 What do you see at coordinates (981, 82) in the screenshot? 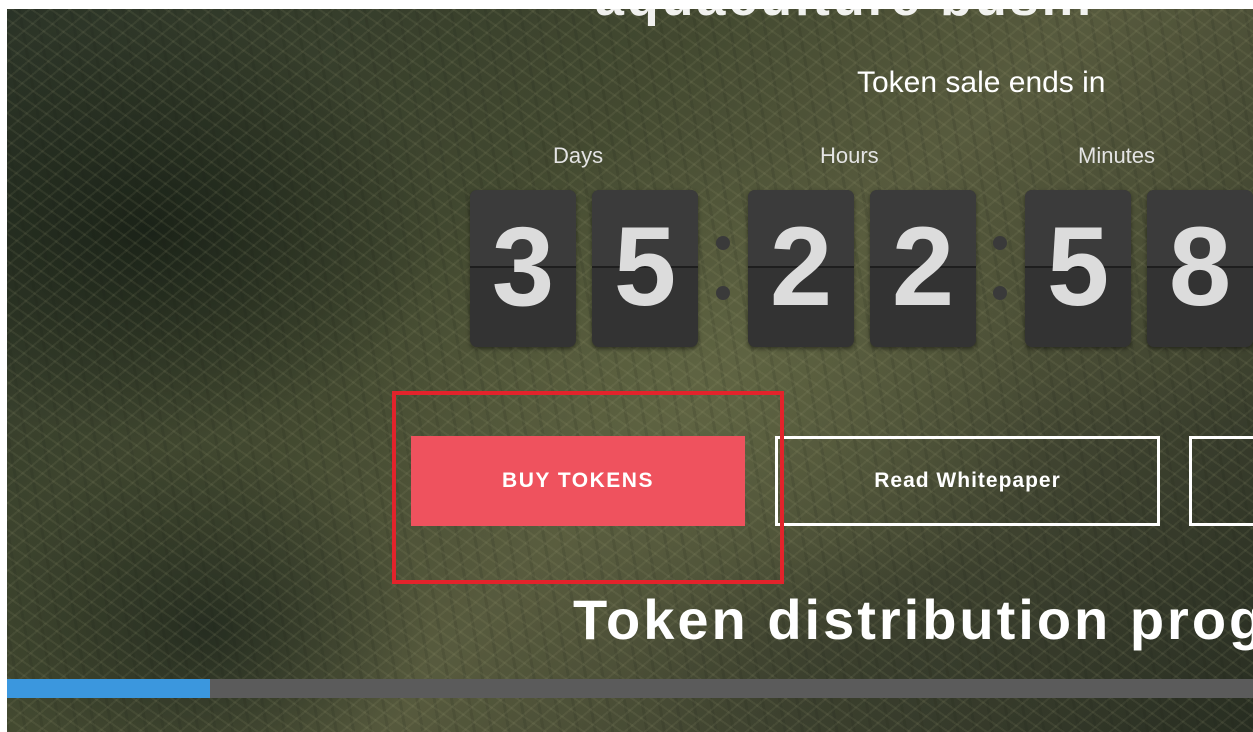
I see `token-sale-label: Token sale ends in` at bounding box center [981, 82].